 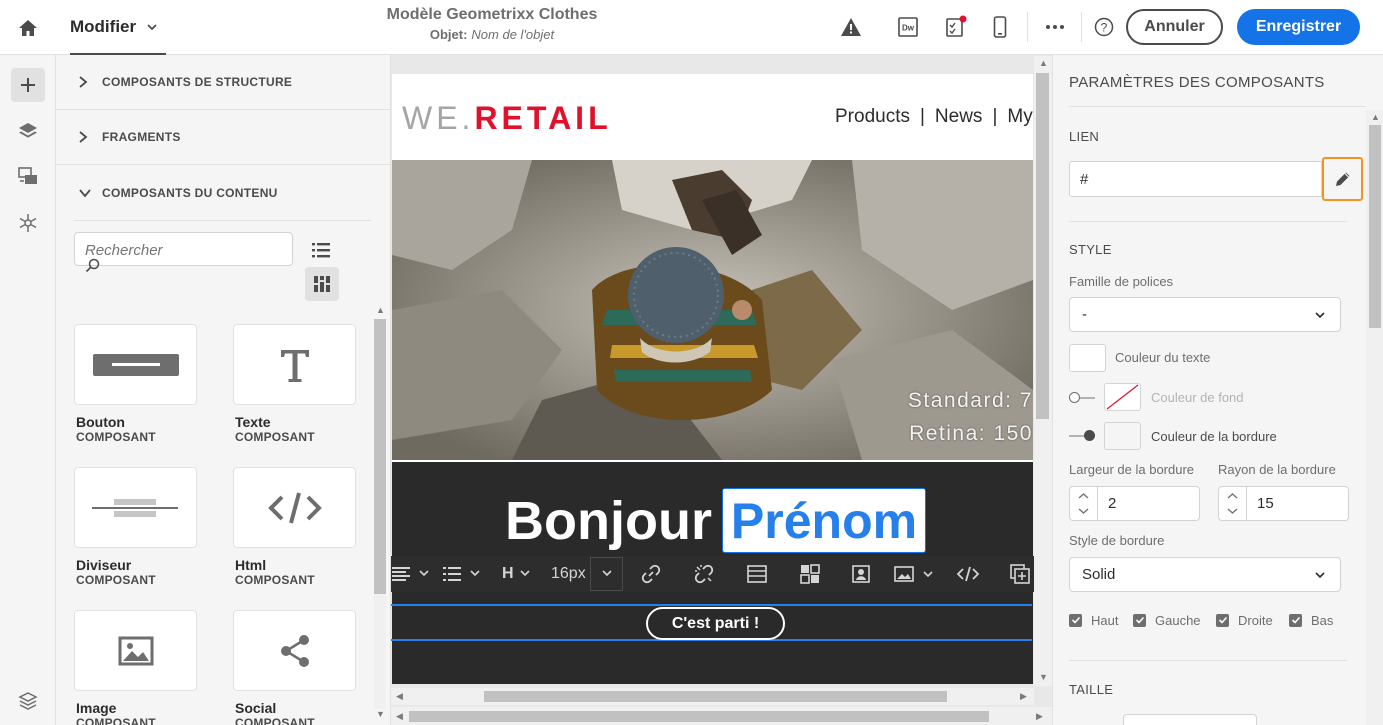 I want to click on mode-selector: Modifier, so click(x=118, y=27).